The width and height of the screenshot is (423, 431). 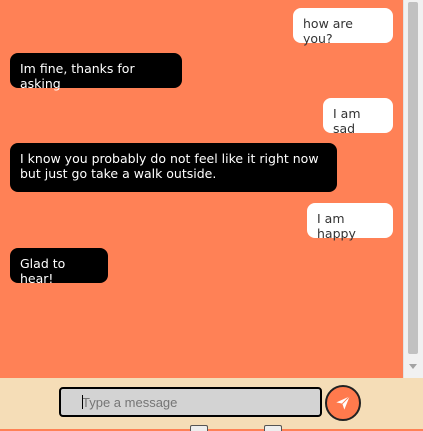 I want to click on message-composer, so click(x=211, y=404).